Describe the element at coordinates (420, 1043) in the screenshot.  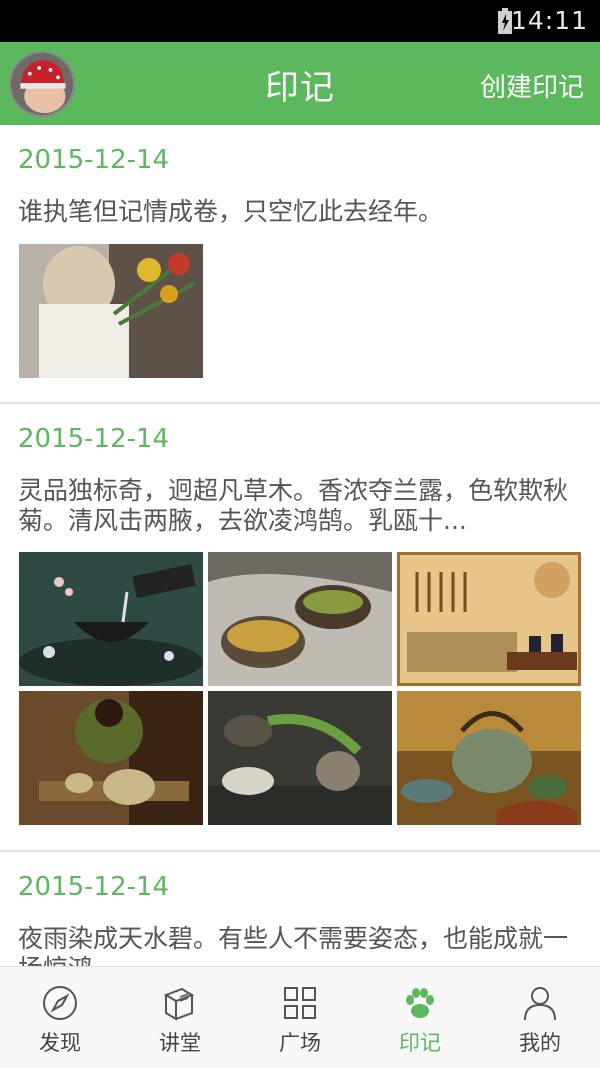
I see `tab-label: 印记` at that location.